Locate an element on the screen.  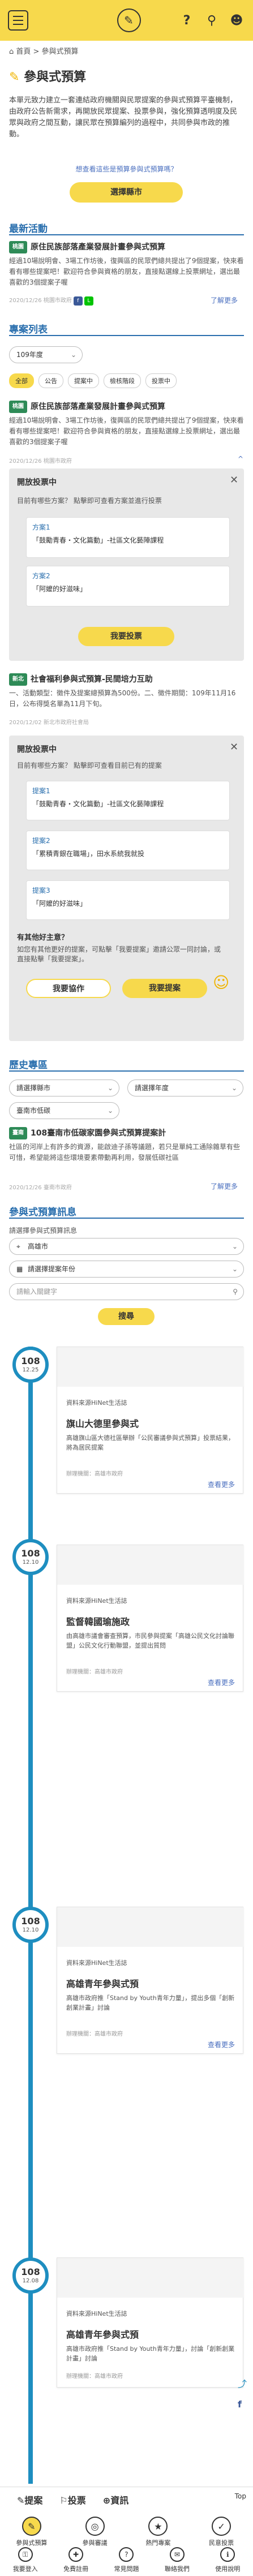
history-more-link: 了解更多 is located at coordinates (224, 1186).